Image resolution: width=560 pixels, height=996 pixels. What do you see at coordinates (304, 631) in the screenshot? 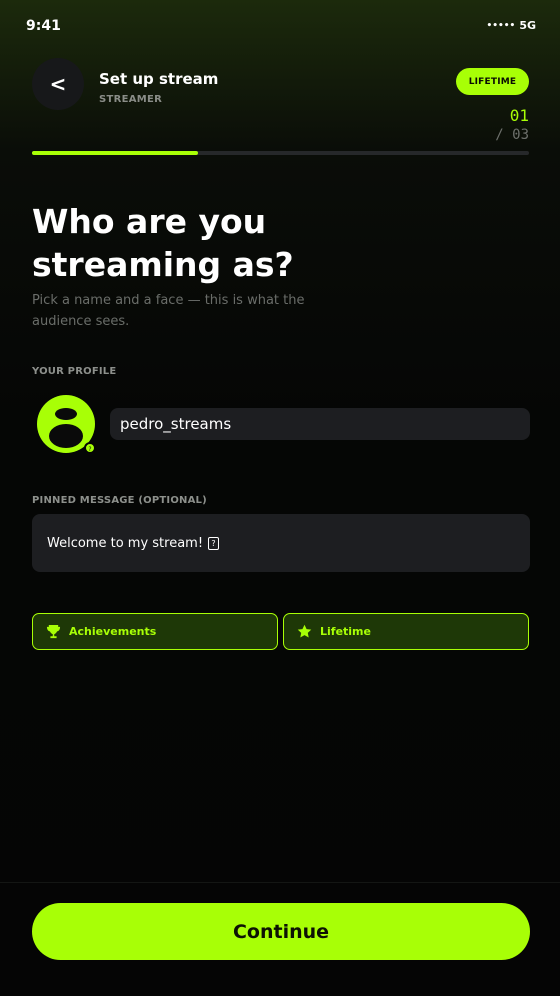
I see `star-icon` at bounding box center [304, 631].